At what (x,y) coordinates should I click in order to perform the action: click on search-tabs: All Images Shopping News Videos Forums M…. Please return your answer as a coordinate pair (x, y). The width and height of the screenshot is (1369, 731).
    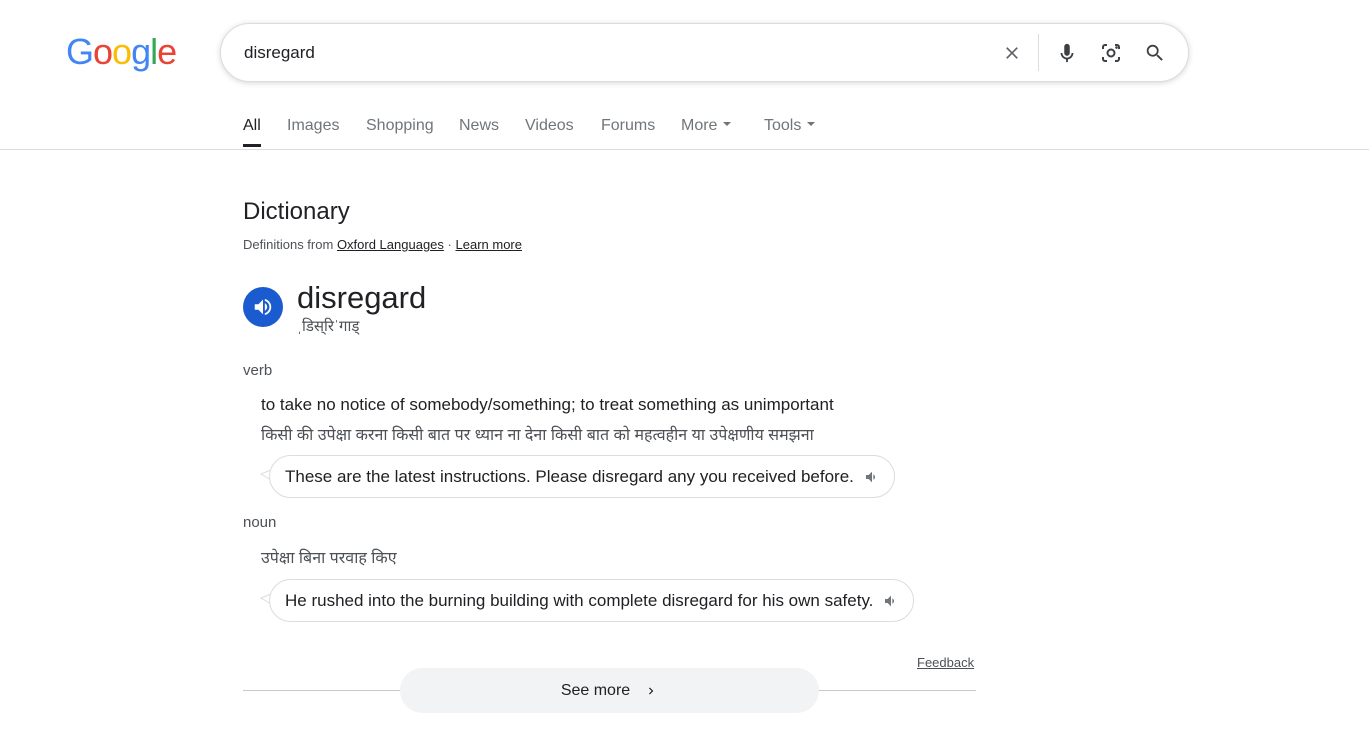
    Looking at the image, I should click on (684, 129).